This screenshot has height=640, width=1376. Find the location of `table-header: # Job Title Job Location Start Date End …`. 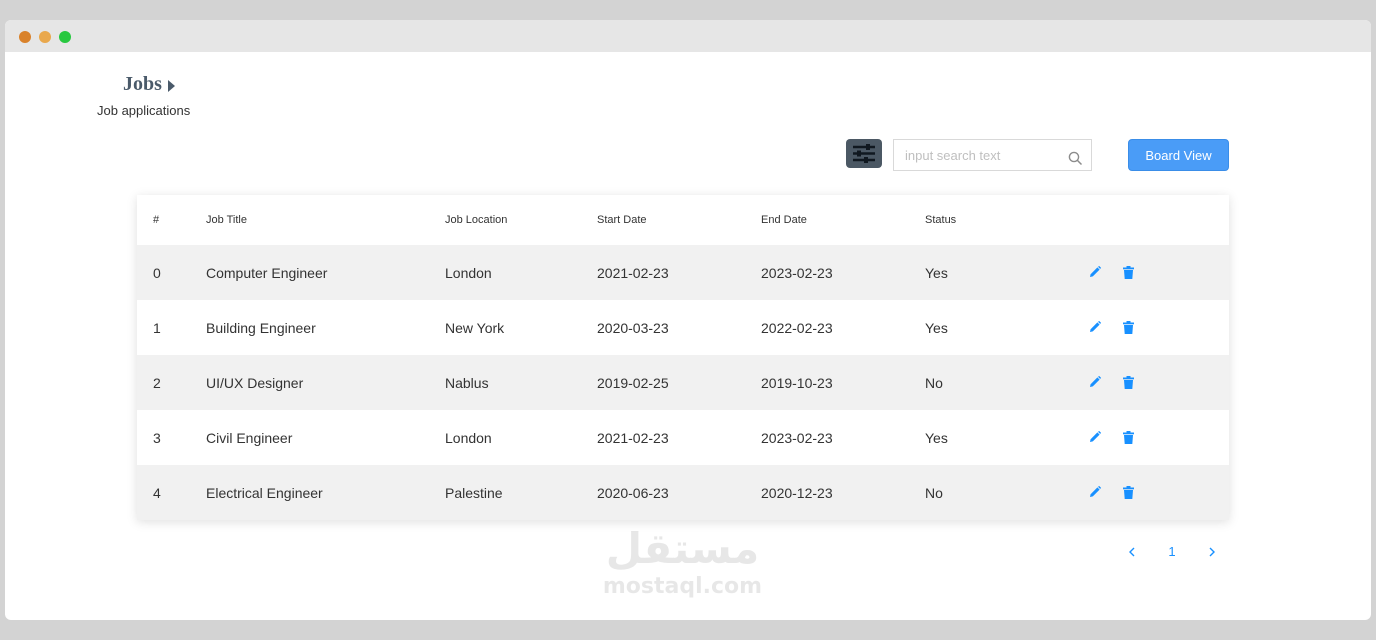

table-header: # Job Title Job Location Start Date End … is located at coordinates (683, 220).